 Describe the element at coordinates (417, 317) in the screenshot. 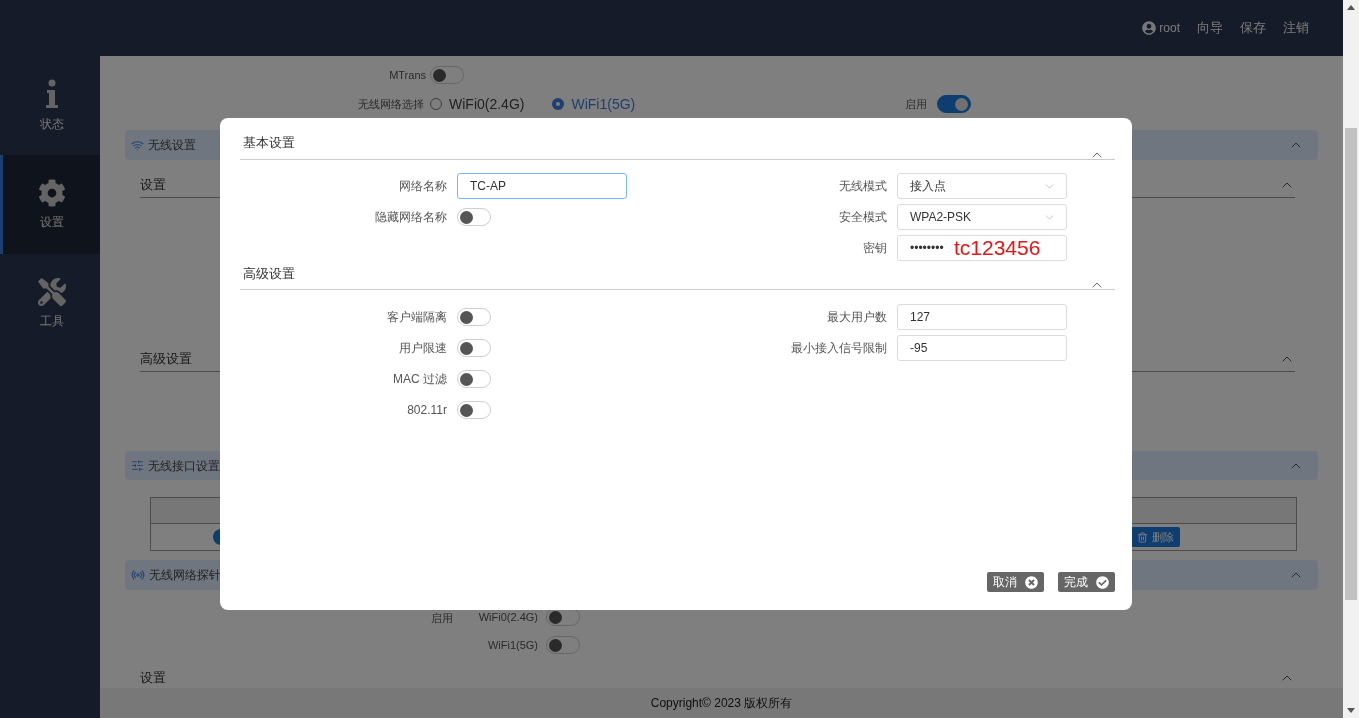

I see `field-label: 客户端隔离` at that location.